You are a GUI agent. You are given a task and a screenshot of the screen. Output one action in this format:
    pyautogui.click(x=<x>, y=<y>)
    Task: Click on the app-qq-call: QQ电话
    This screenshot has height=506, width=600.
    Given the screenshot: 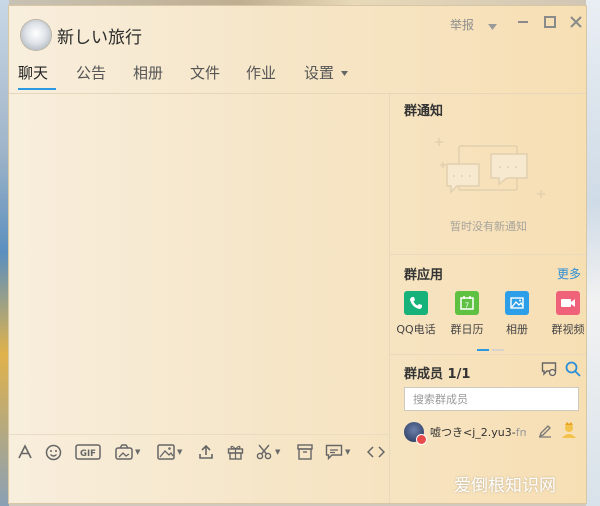 What is the action you would take?
    pyautogui.click(x=416, y=314)
    